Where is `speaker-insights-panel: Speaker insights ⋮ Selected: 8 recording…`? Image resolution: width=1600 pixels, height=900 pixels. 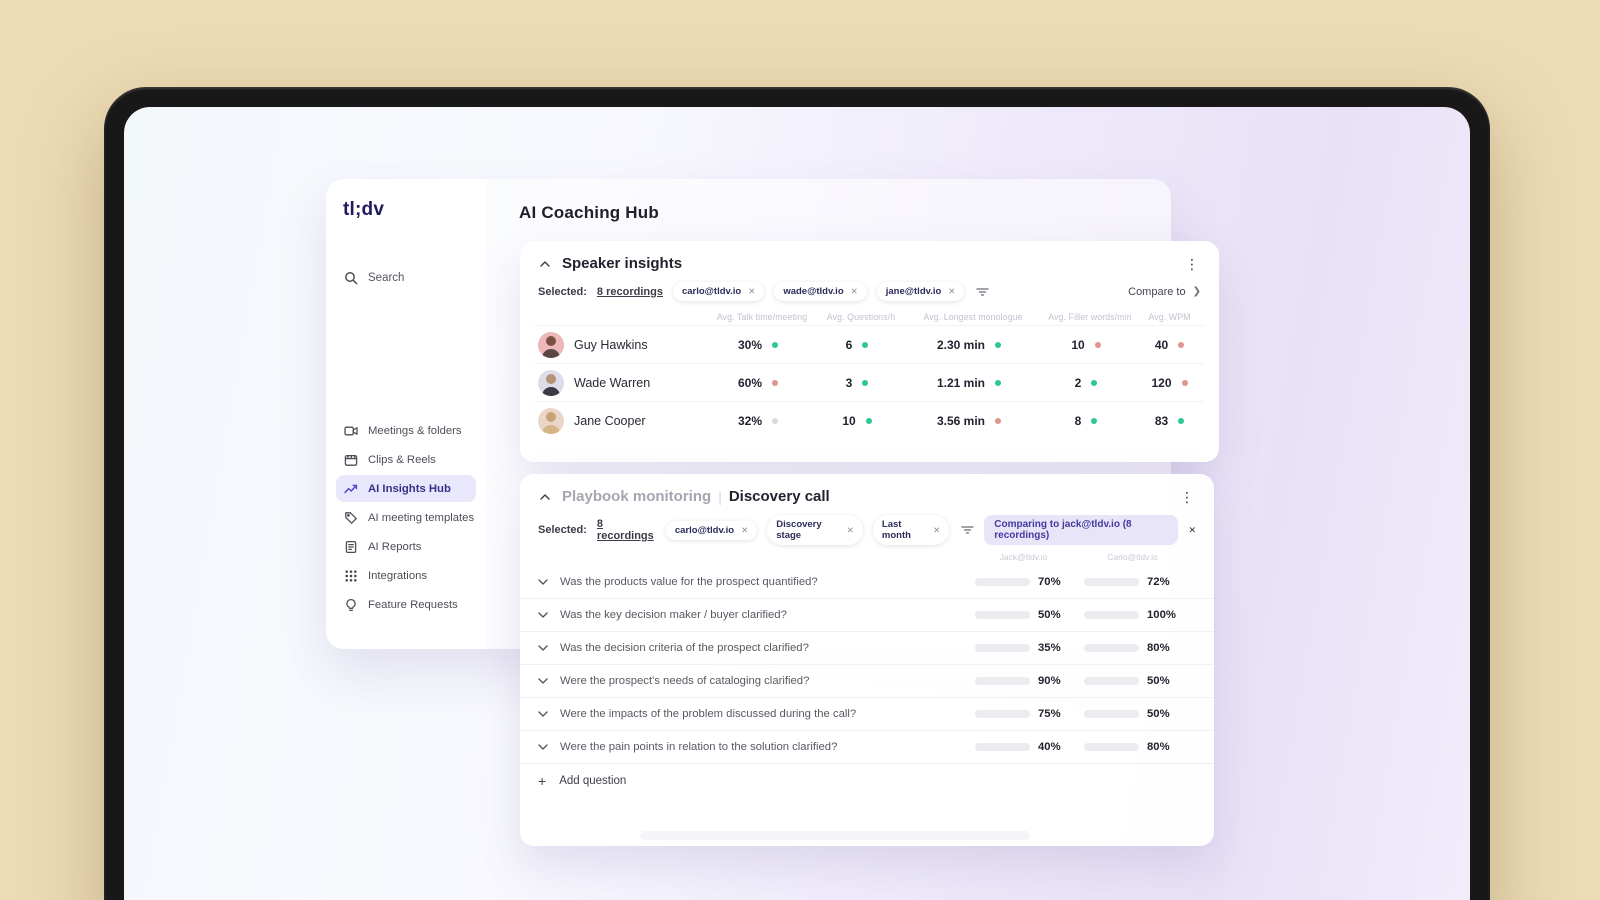
speaker-insights-panel: Speaker insights ⋮ Selected: 8 recording… is located at coordinates (869, 351).